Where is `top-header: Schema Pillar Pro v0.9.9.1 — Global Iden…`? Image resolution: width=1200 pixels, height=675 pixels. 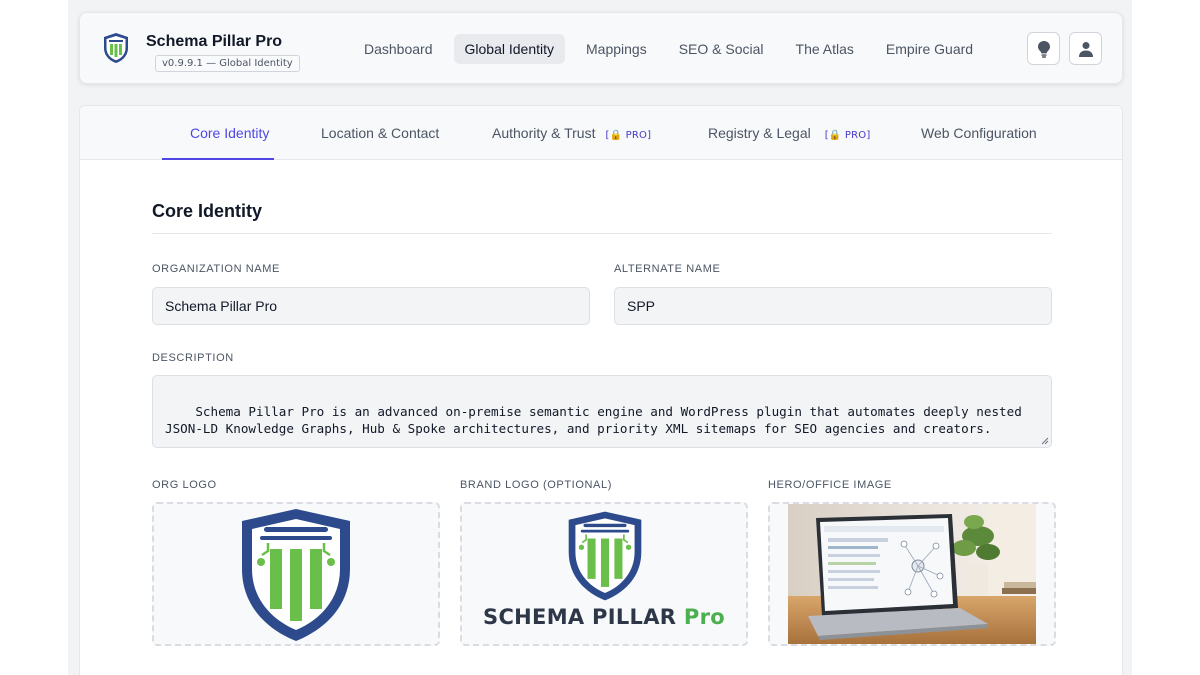 top-header: Schema Pillar Pro v0.9.9.1 — Global Iden… is located at coordinates (601, 48).